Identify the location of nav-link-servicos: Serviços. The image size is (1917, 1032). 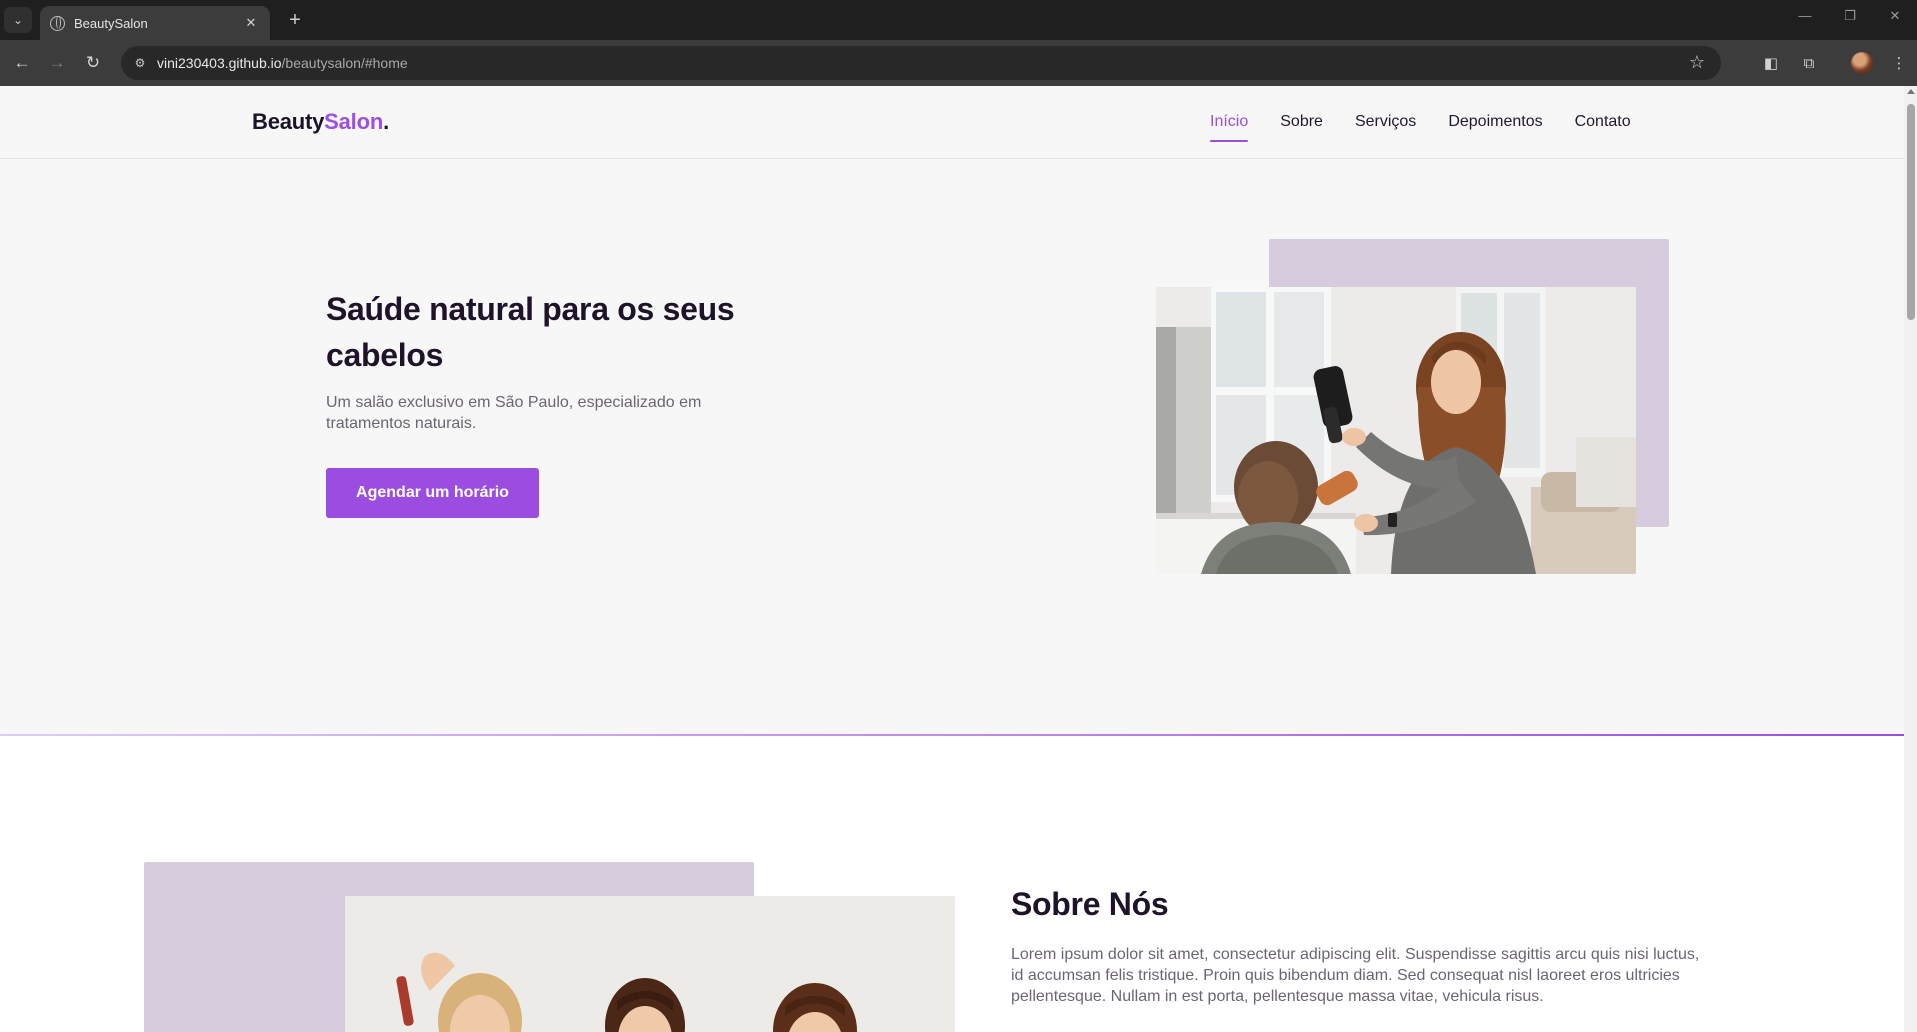
(1385, 122).